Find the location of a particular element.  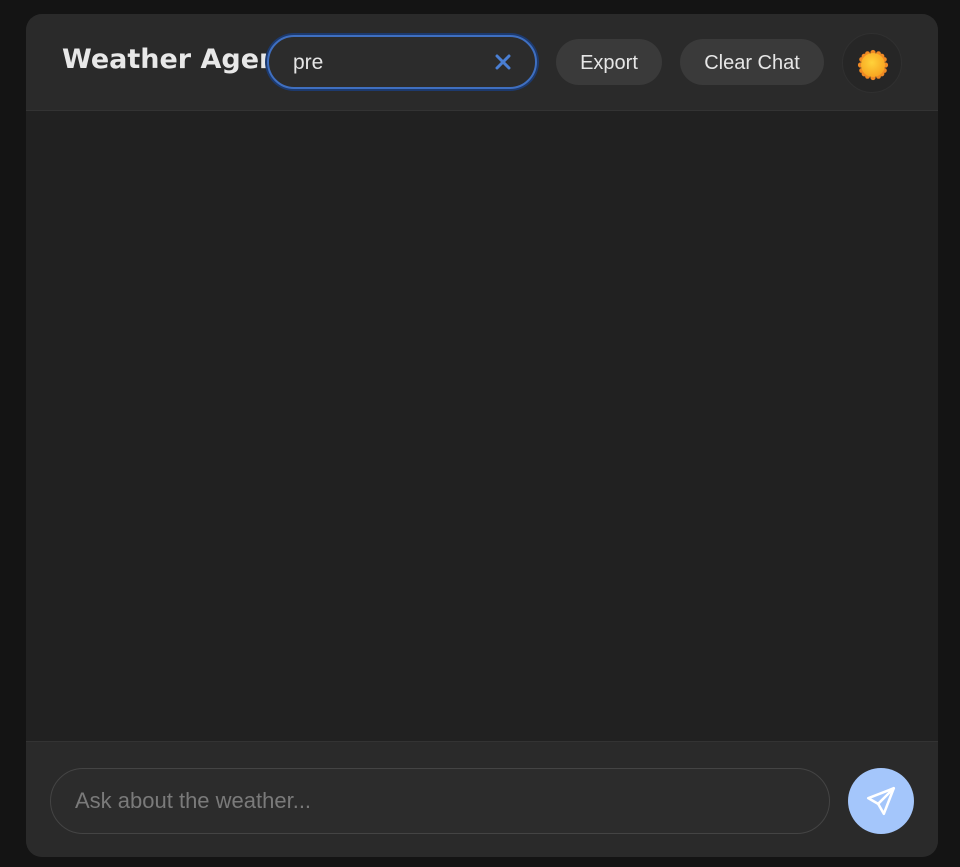

clear-chat-button: Clear Chat is located at coordinates (752, 62).